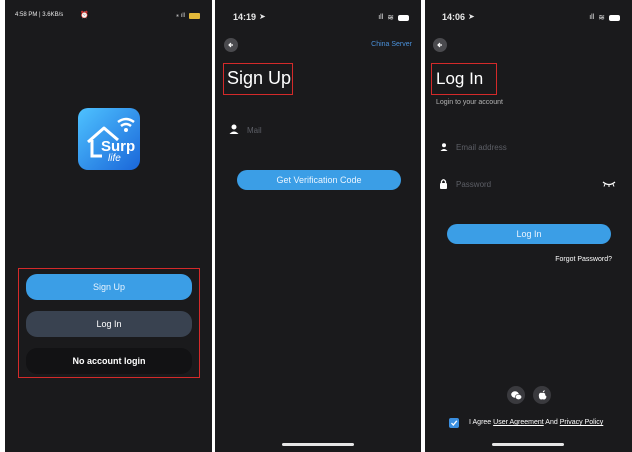  What do you see at coordinates (108, 15) in the screenshot?
I see `status-bar: 4:58 PM | 3.6KB/s ⏰ ⁎ ıll` at bounding box center [108, 15].